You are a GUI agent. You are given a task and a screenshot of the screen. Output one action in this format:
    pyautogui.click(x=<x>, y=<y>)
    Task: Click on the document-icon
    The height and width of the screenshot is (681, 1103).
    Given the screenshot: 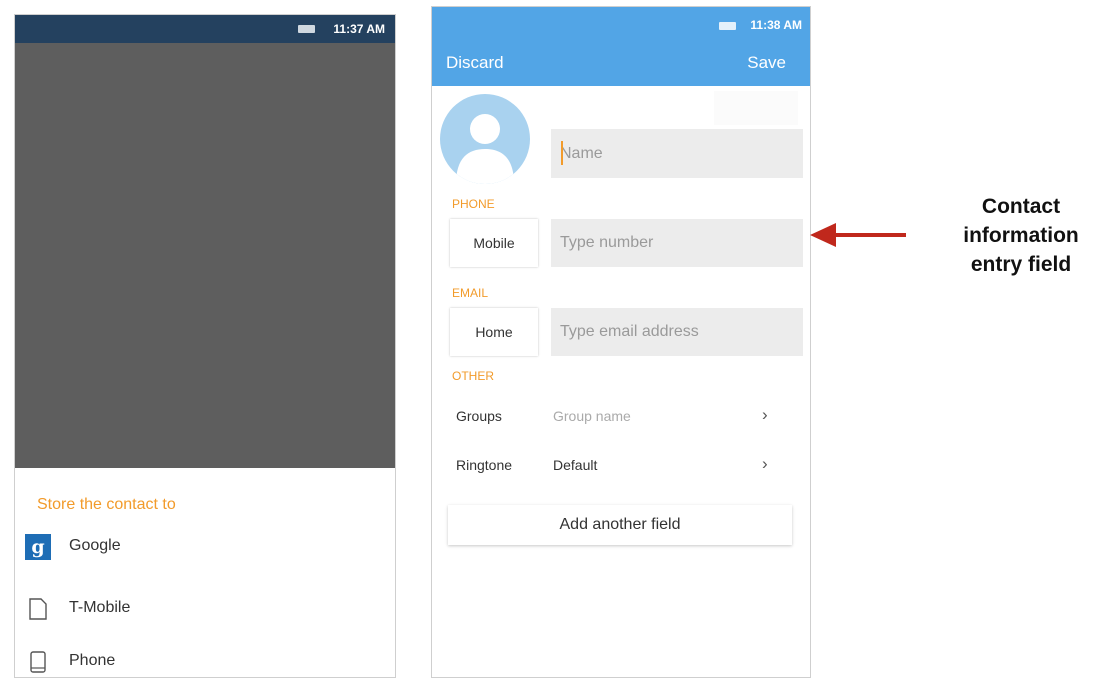 What is the action you would take?
    pyautogui.click(x=38, y=609)
    